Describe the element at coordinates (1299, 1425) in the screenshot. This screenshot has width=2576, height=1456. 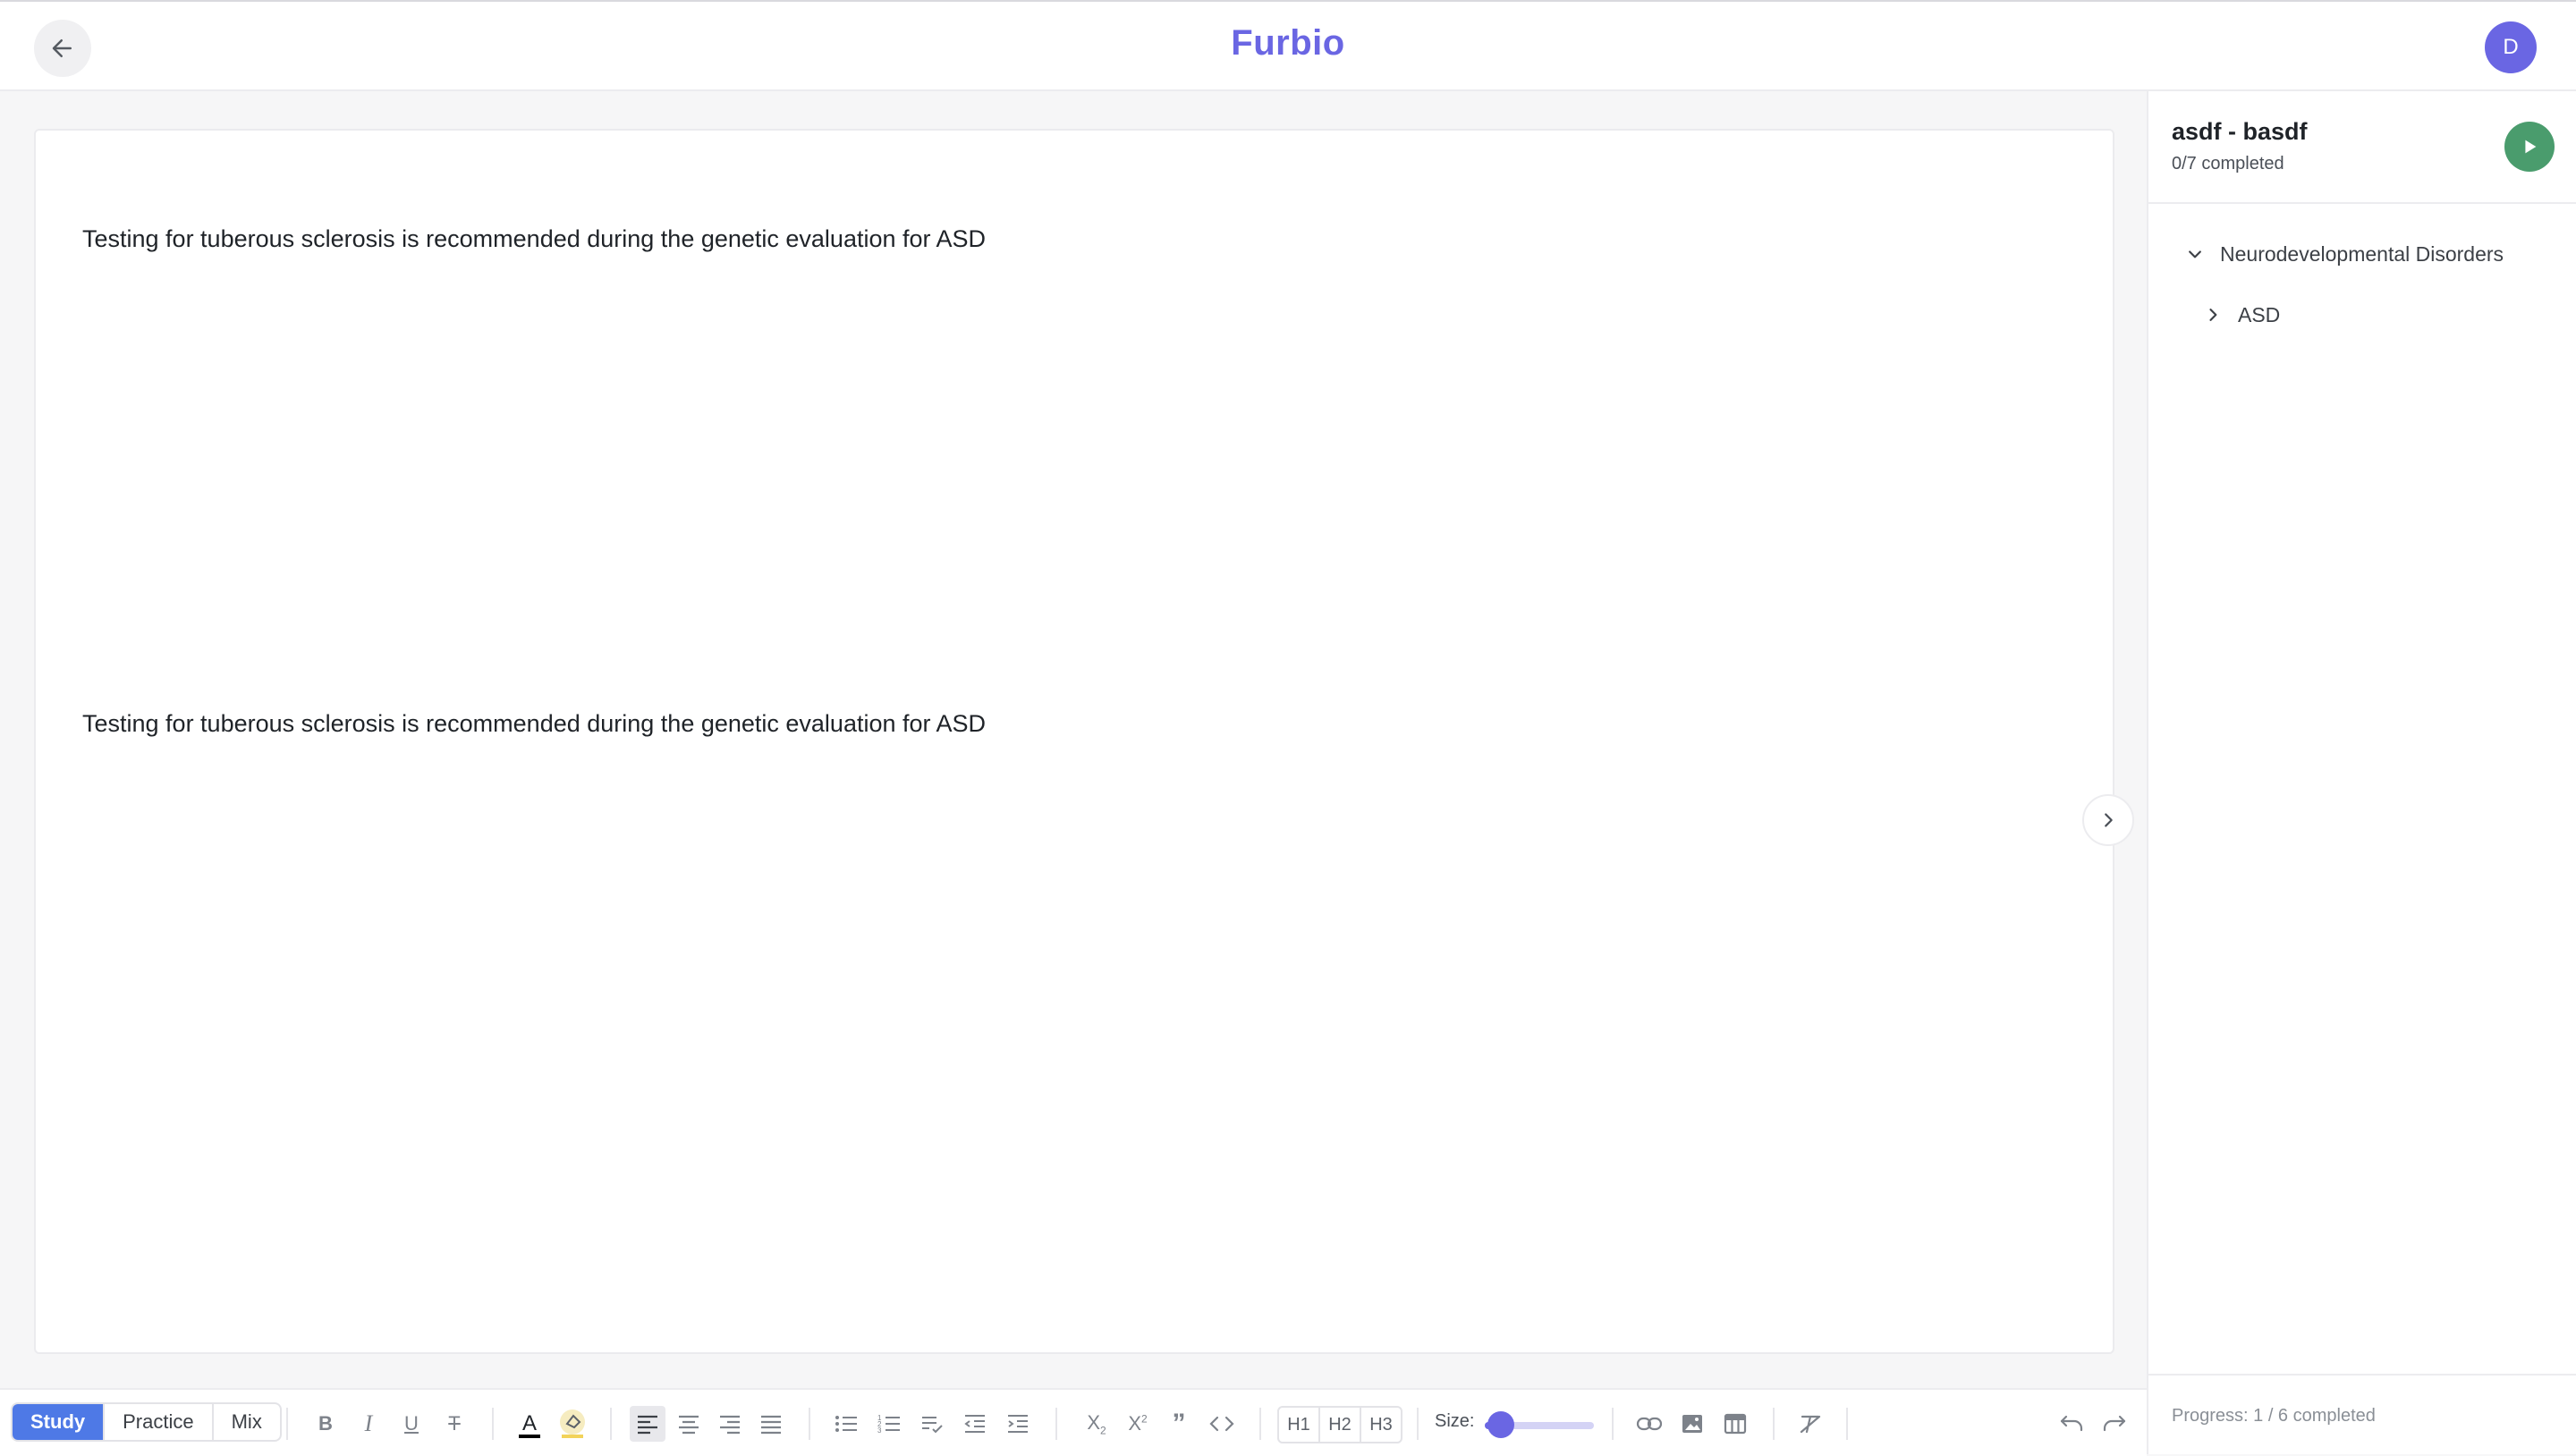
I see `heading-1-button: H1` at that location.